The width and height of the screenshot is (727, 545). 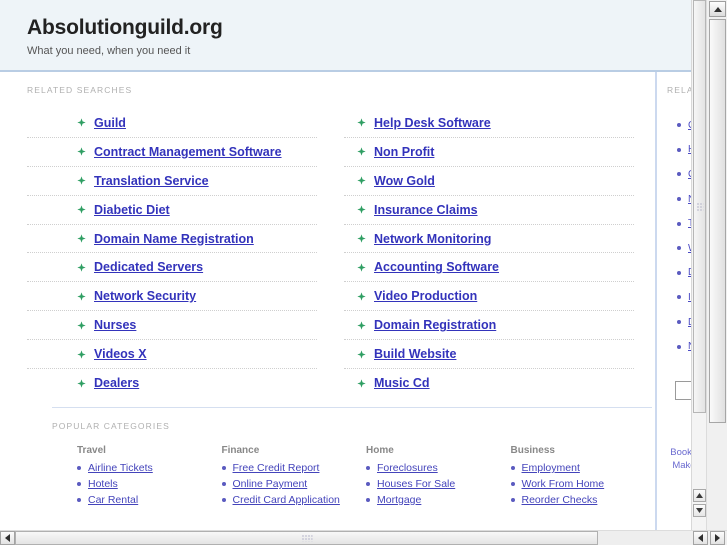 I want to click on popular-category-item: Car Rental, so click(x=149, y=500).